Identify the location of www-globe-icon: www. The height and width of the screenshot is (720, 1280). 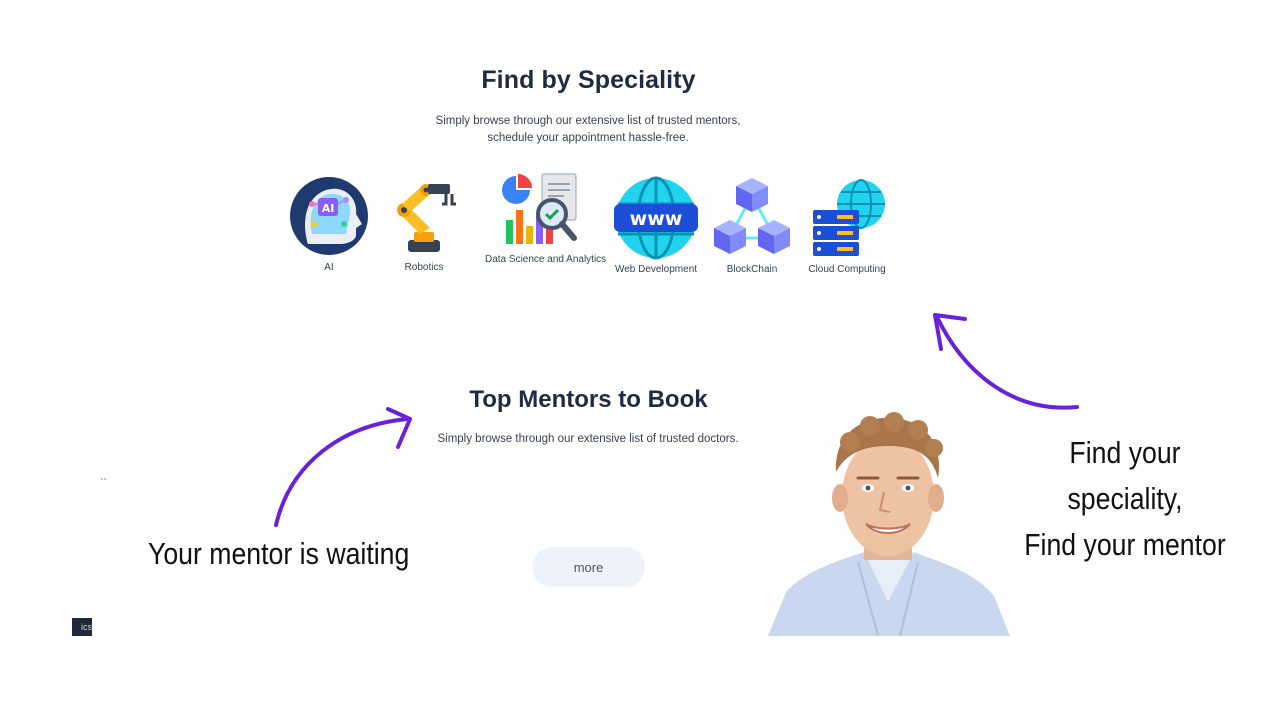
(656, 218).